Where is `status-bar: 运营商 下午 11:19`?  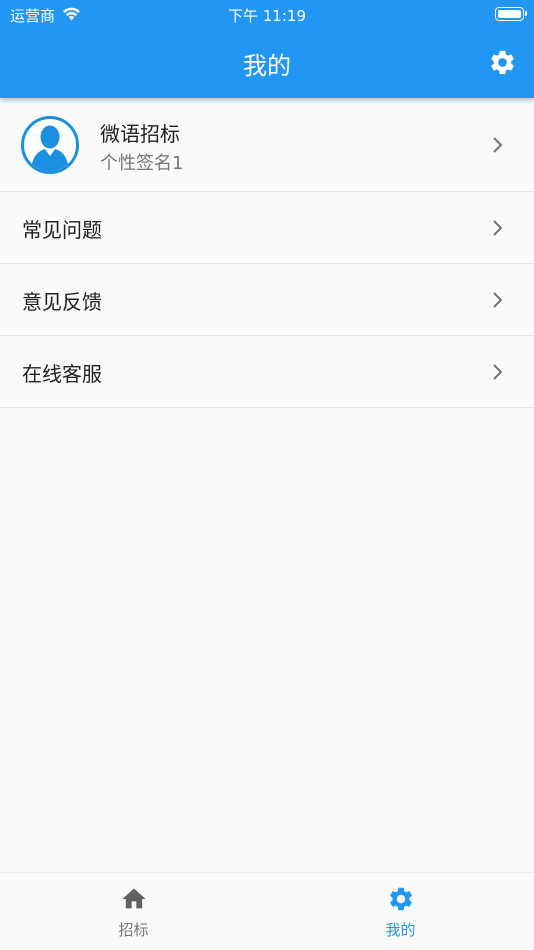
status-bar: 运营商 下午 11:19 is located at coordinates (267, 14).